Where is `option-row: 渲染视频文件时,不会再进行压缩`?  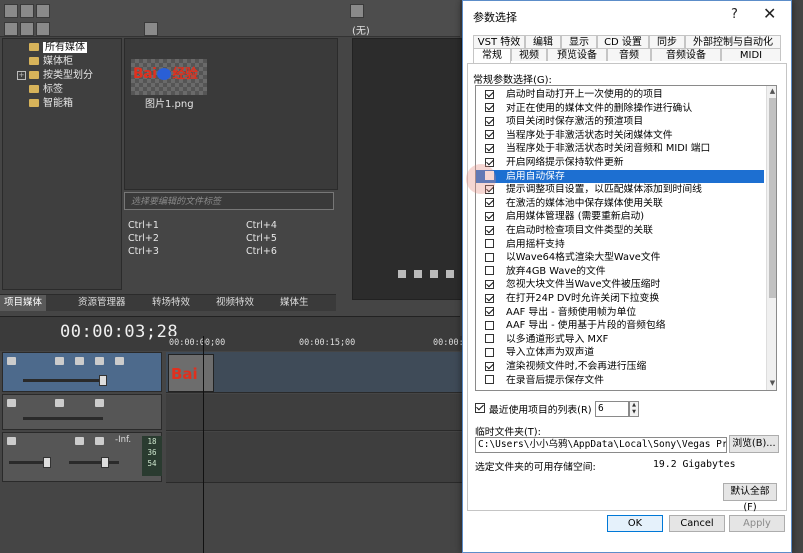
option-row: 渲染视频文件时,不会再进行压缩 is located at coordinates (620, 367).